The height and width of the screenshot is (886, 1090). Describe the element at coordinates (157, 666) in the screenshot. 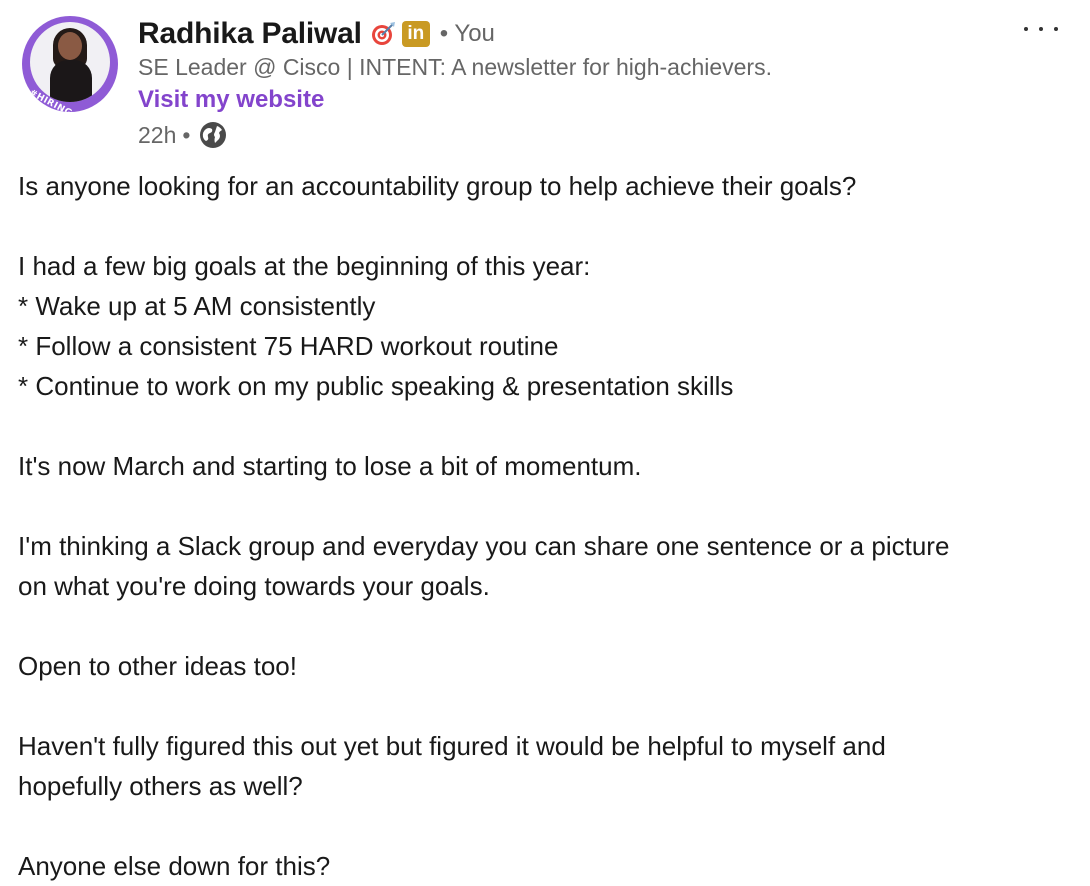

I see `post-line: Open to other ideas too!` at that location.